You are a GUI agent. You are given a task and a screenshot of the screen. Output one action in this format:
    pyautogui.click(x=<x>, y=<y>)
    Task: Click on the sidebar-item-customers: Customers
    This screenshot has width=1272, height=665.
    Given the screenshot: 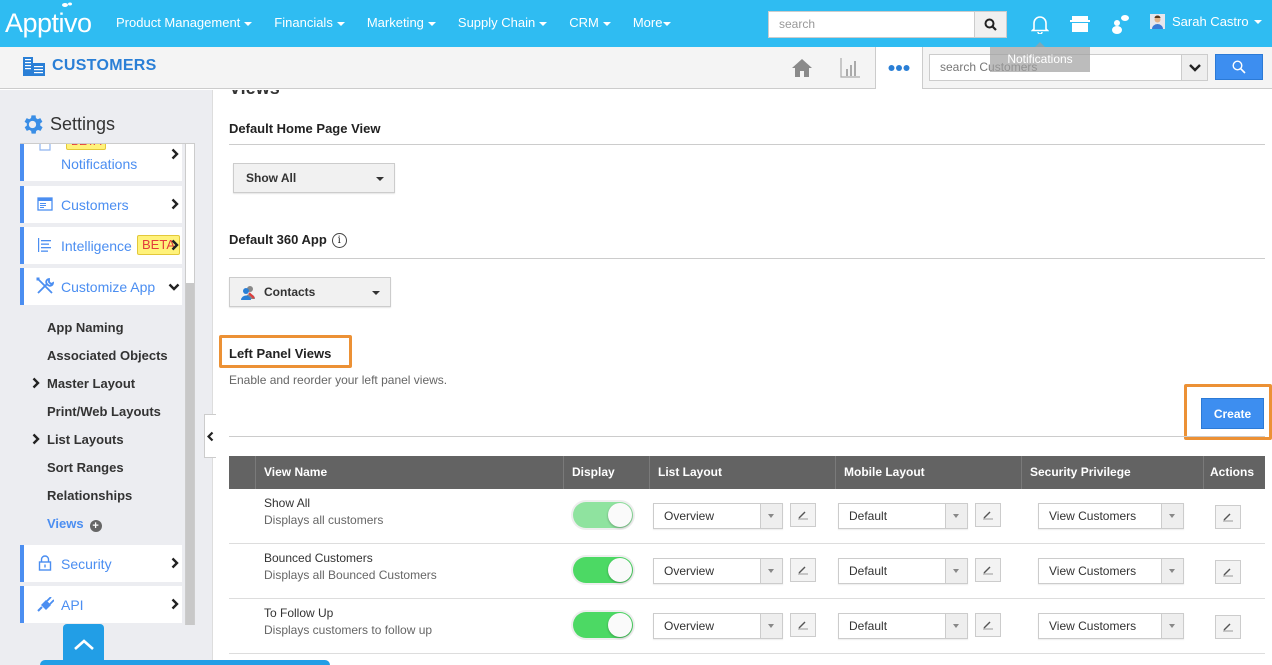 What is the action you would take?
    pyautogui.click(x=101, y=204)
    